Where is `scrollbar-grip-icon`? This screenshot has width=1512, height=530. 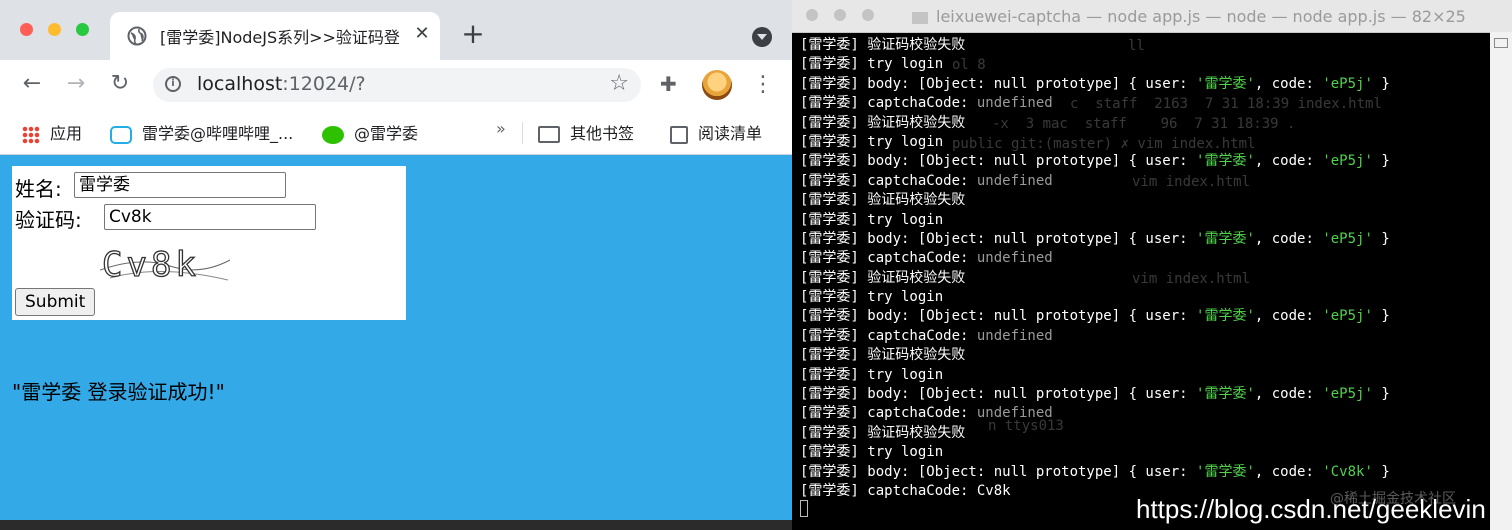
scrollbar-grip-icon is located at coordinates (1501, 43).